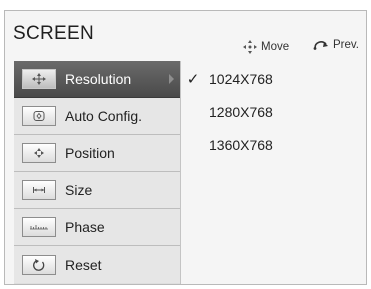  Describe the element at coordinates (53, 33) in the screenshot. I see `page-title: SCREEN` at that location.